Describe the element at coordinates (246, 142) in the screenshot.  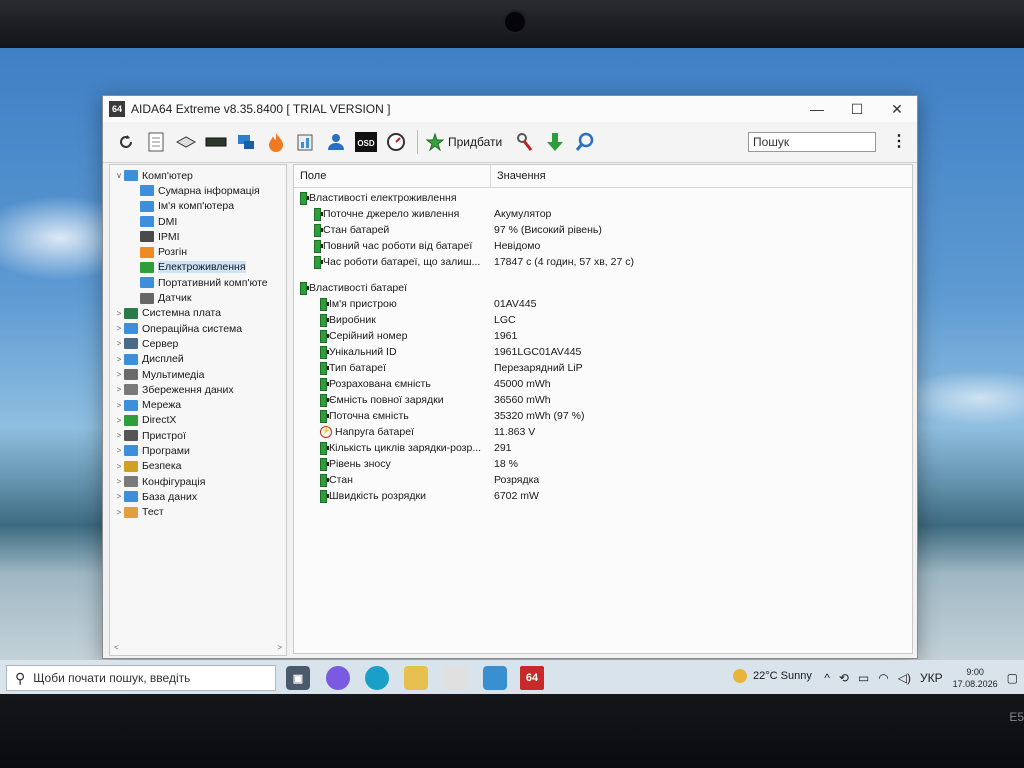
I see `network-icon` at that location.